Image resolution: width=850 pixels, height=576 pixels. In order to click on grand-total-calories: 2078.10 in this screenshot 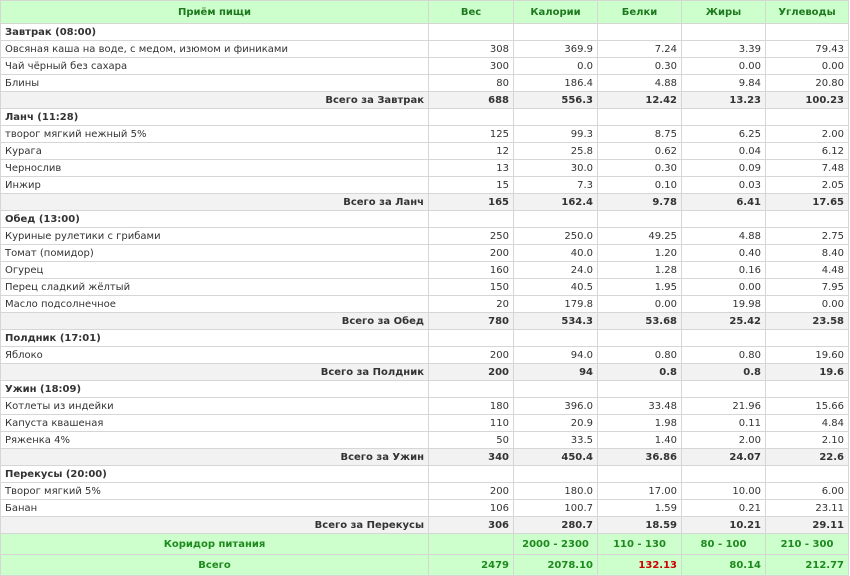, I will do `click(555, 565)`.